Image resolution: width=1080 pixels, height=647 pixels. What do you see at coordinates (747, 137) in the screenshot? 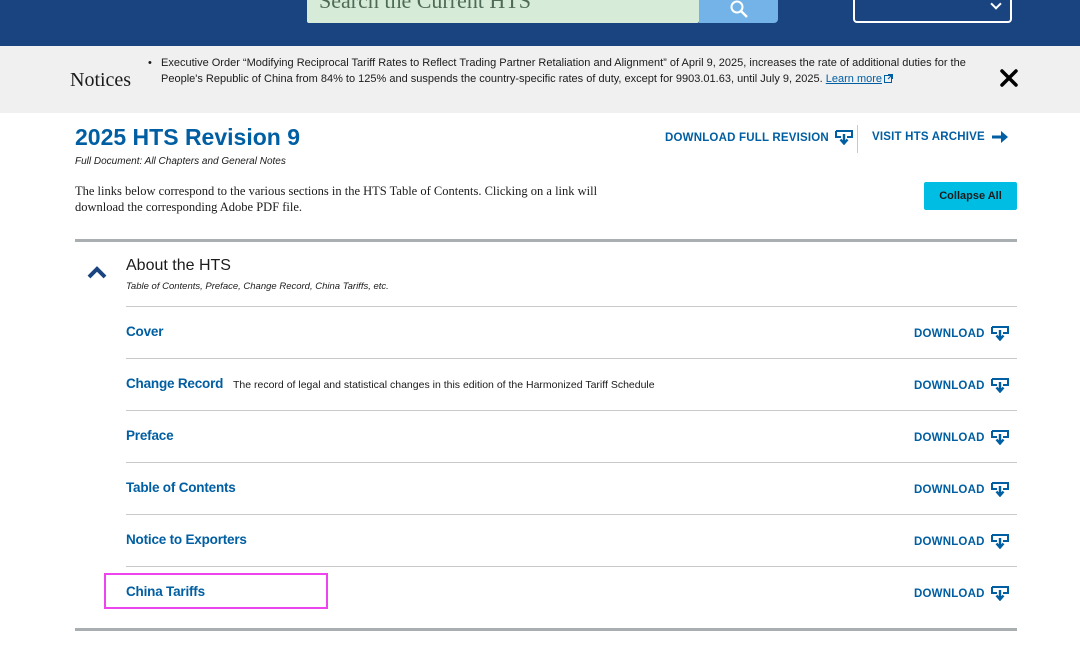
I see `download-full-revision-label: DOWNLOAD FULL REVISION` at bounding box center [747, 137].